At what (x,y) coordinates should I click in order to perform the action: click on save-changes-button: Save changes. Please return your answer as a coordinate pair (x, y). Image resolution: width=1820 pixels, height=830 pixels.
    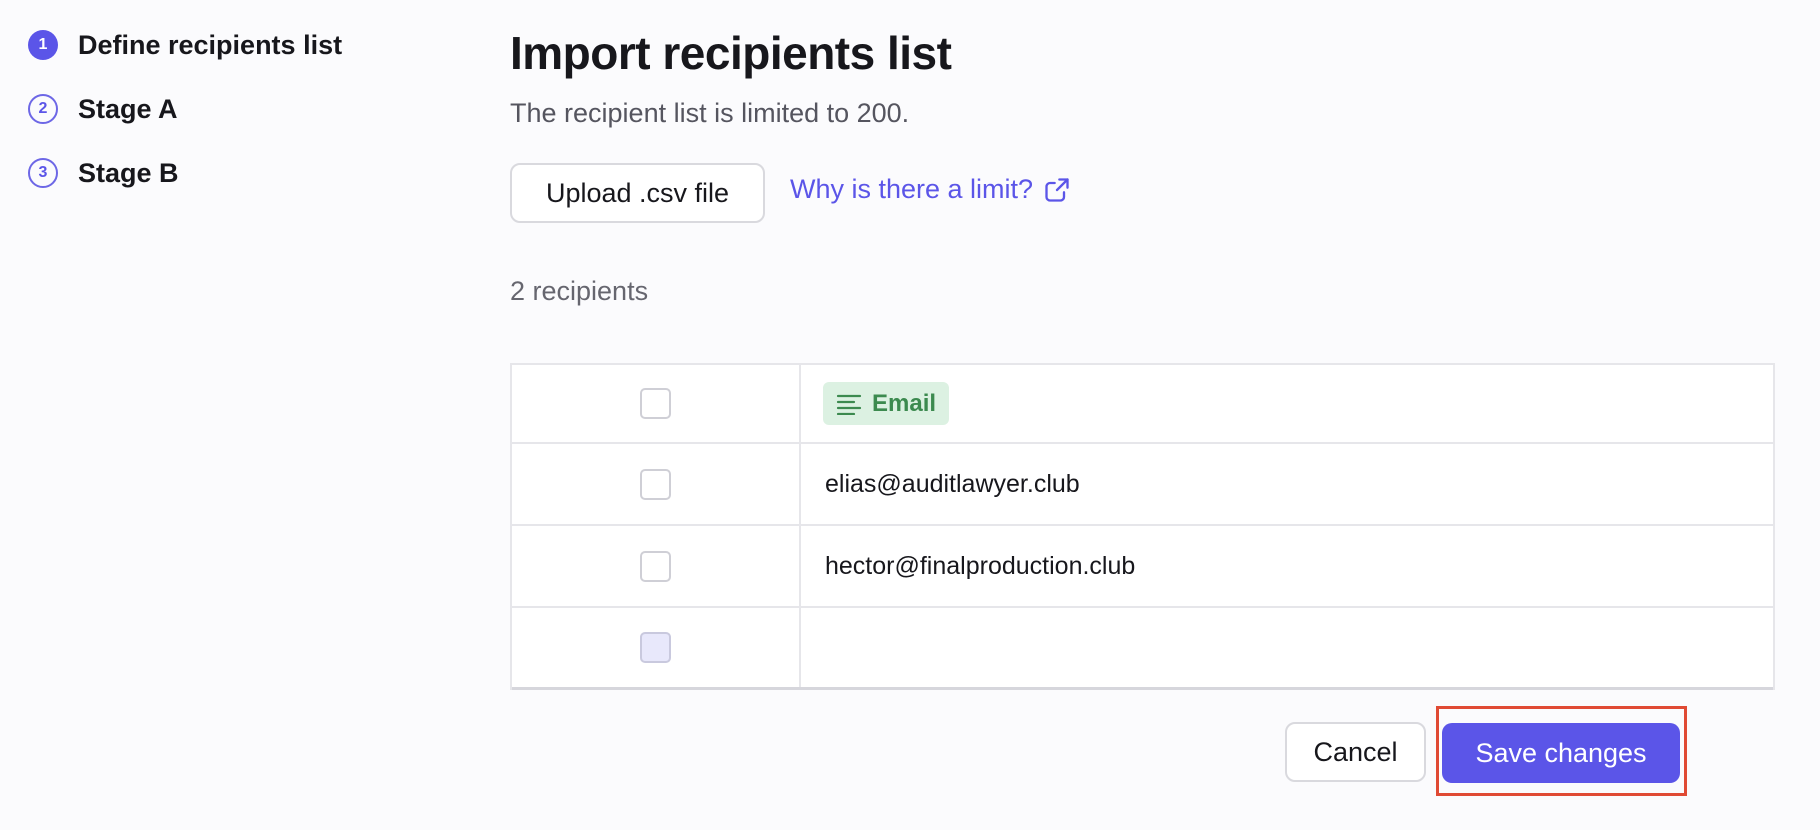
    Looking at the image, I should click on (1561, 753).